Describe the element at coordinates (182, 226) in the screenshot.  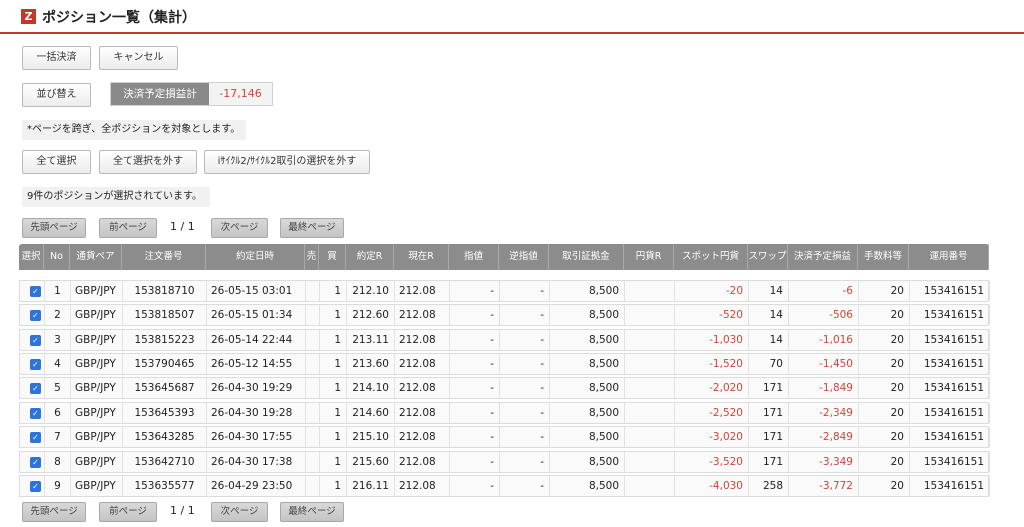
I see `page-indicator: 1 / 1` at that location.